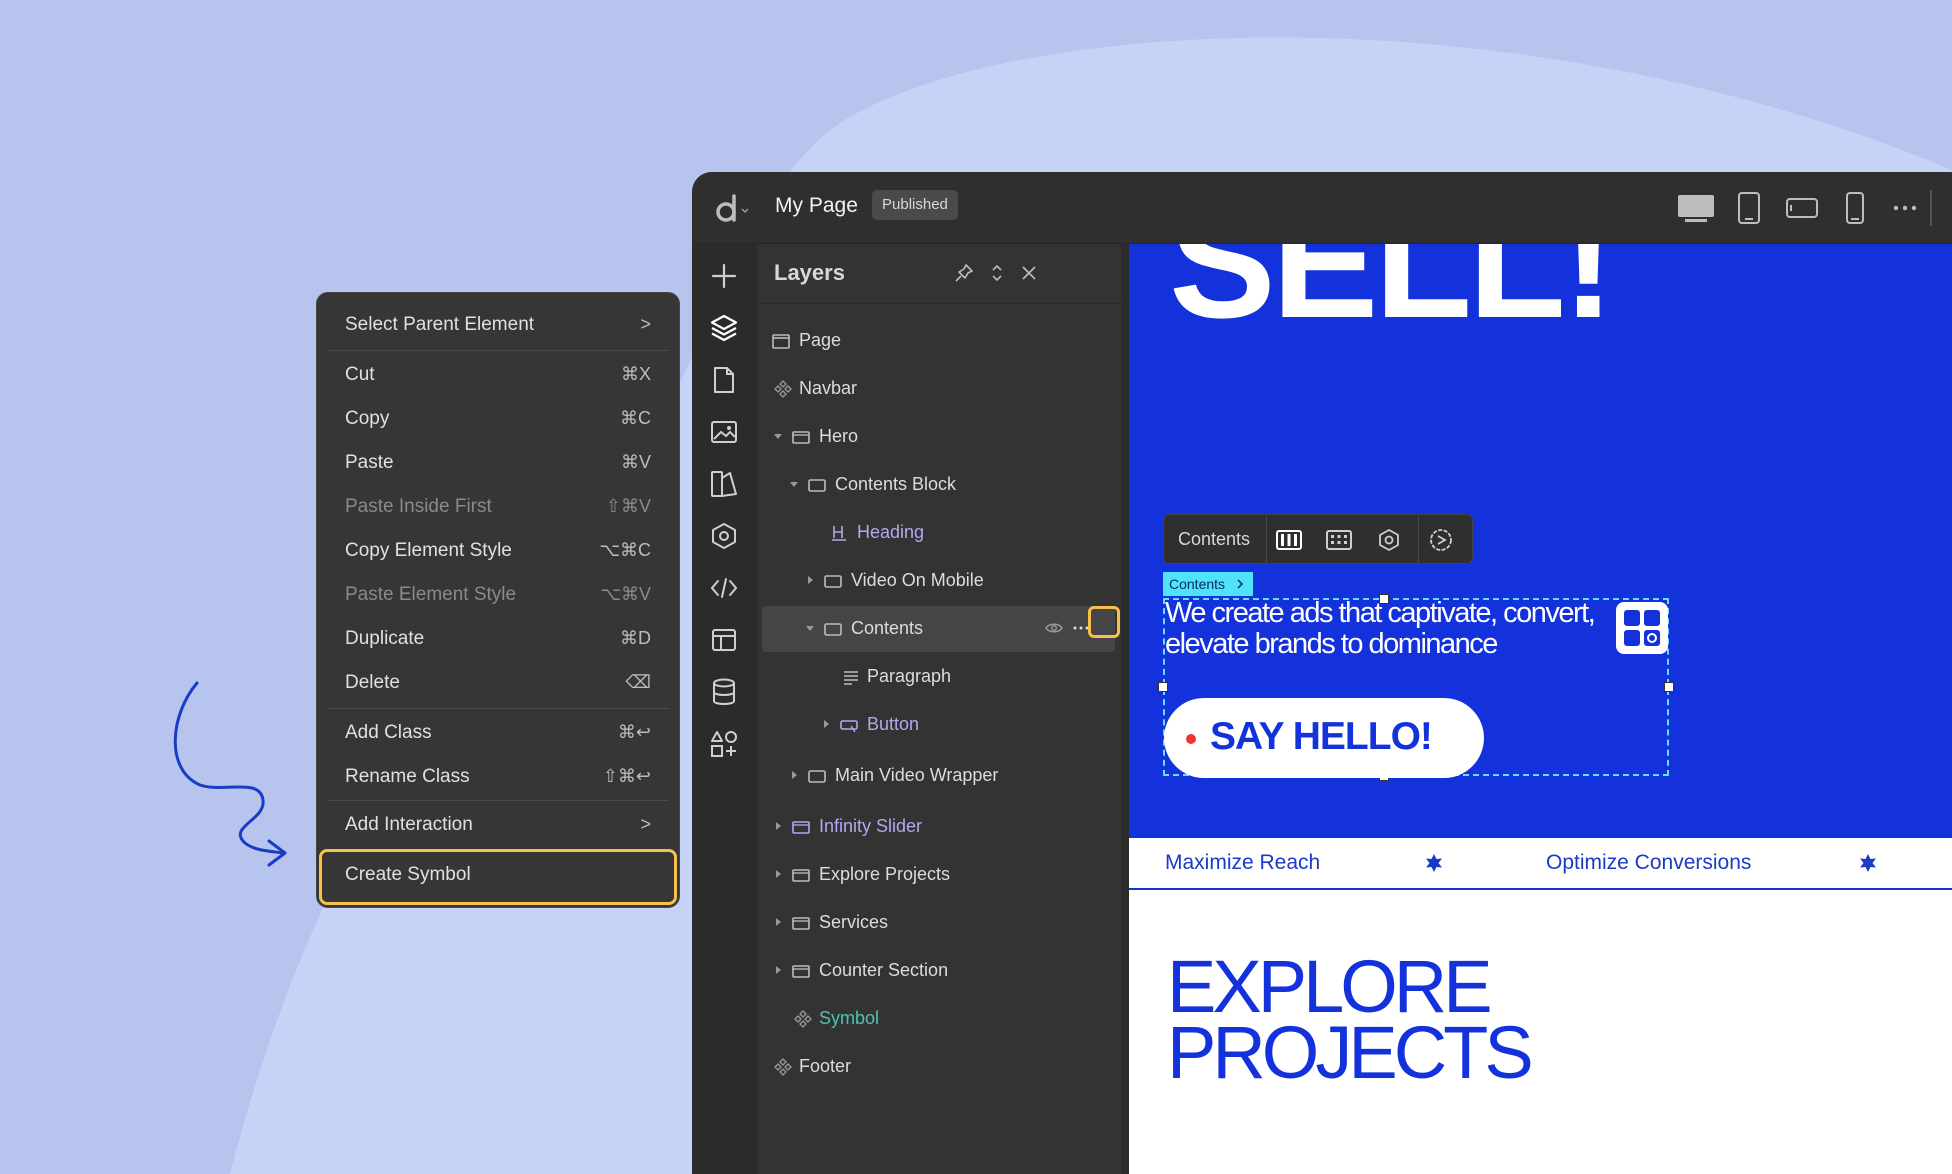 The height and width of the screenshot is (1174, 1952). Describe the element at coordinates (1322, 208) in the screenshot. I see `top-bar: My Page Published` at that location.